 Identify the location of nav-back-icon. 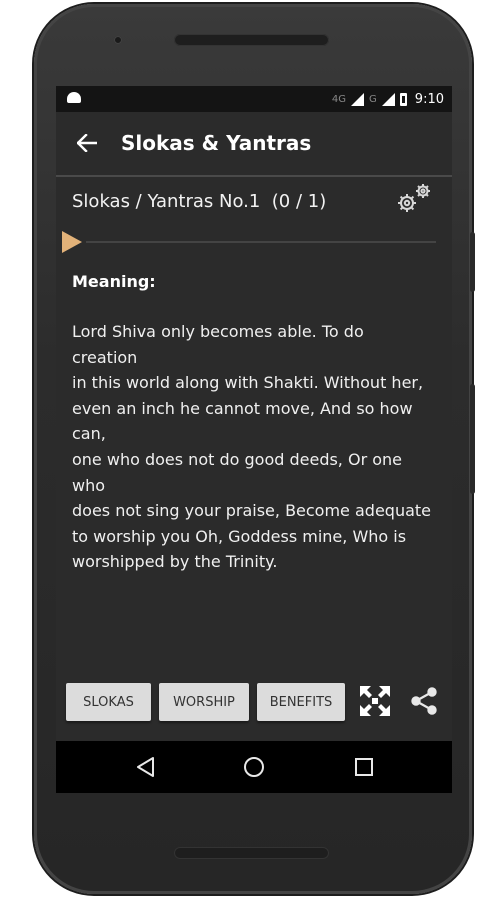
(146, 767).